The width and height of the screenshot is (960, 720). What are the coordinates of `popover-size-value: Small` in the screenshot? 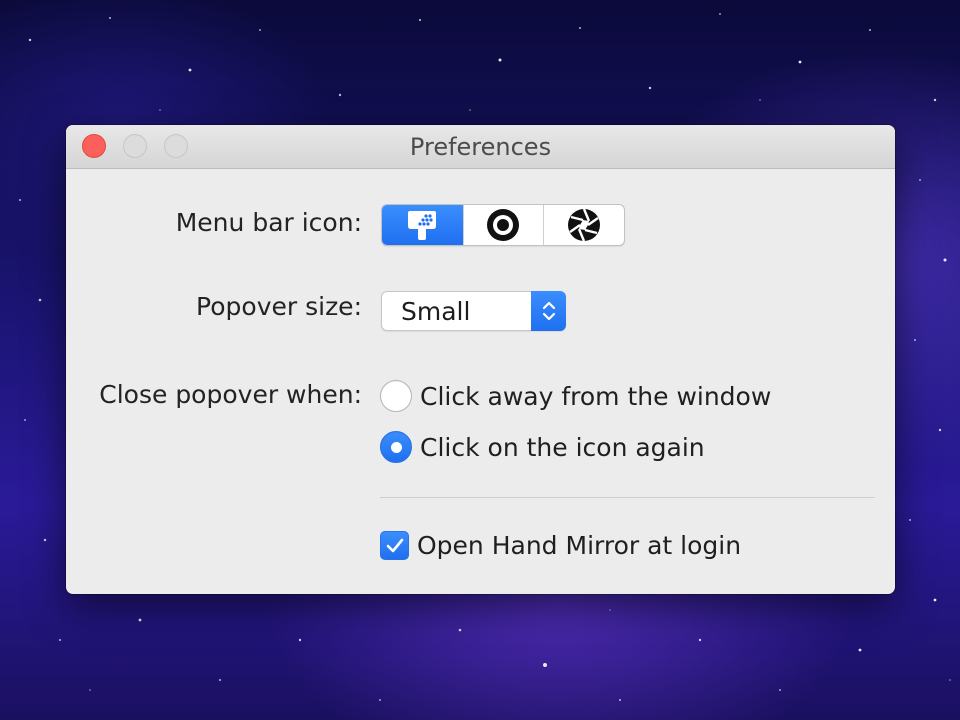 It's located at (436, 311).